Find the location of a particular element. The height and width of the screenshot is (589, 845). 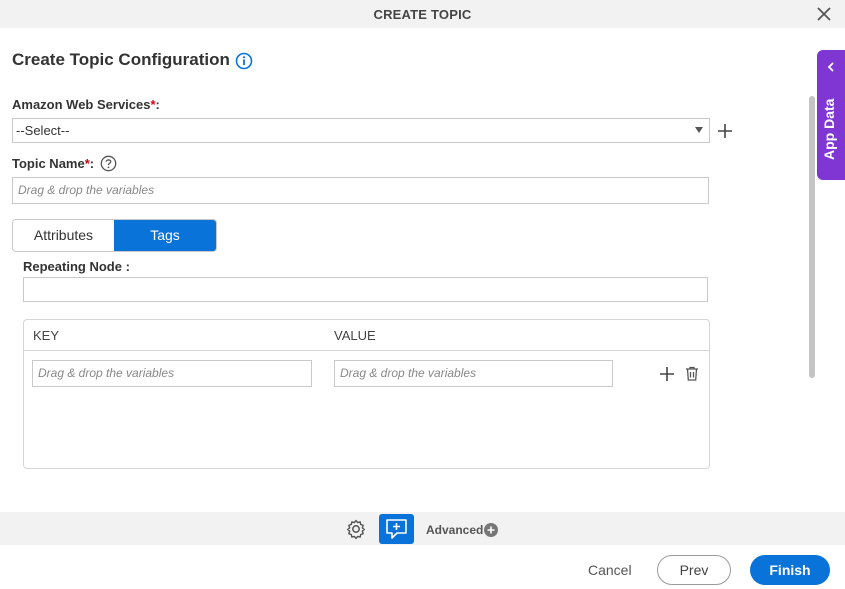

title-bar: CREATE TOPIC is located at coordinates (422, 14).